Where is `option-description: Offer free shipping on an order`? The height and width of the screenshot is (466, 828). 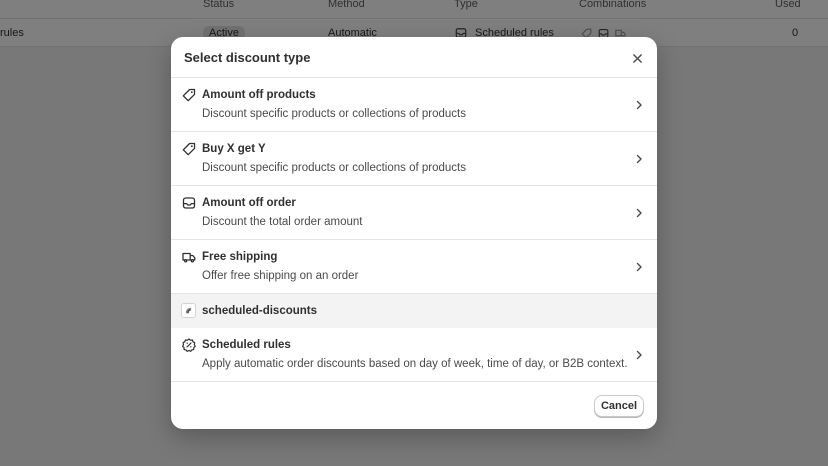
option-description: Offer free shipping on an order is located at coordinates (280, 276).